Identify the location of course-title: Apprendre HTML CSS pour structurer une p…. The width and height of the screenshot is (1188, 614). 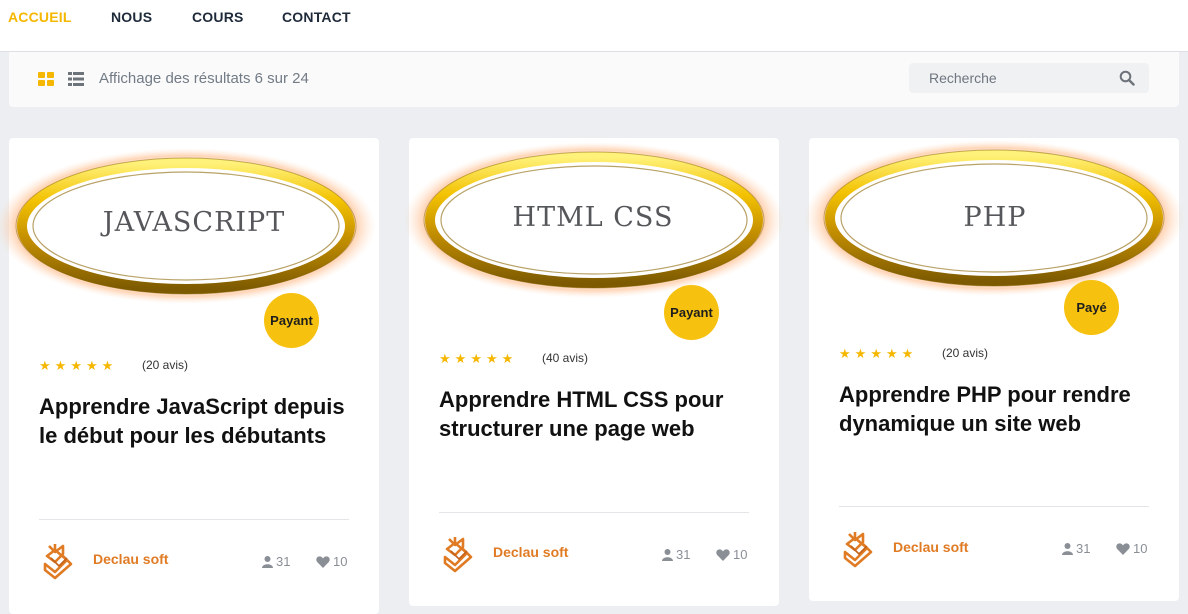
(599, 414).